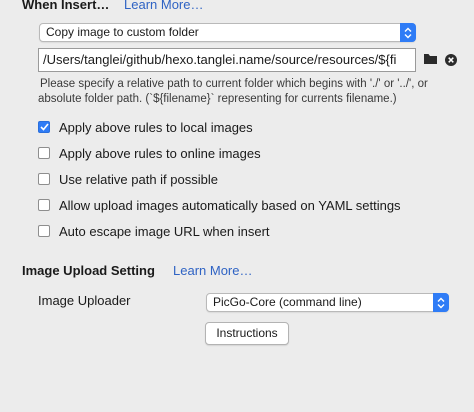  Describe the element at coordinates (122, 32) in the screenshot. I see `insert-action-select-value: Copy image to custom folder` at that location.